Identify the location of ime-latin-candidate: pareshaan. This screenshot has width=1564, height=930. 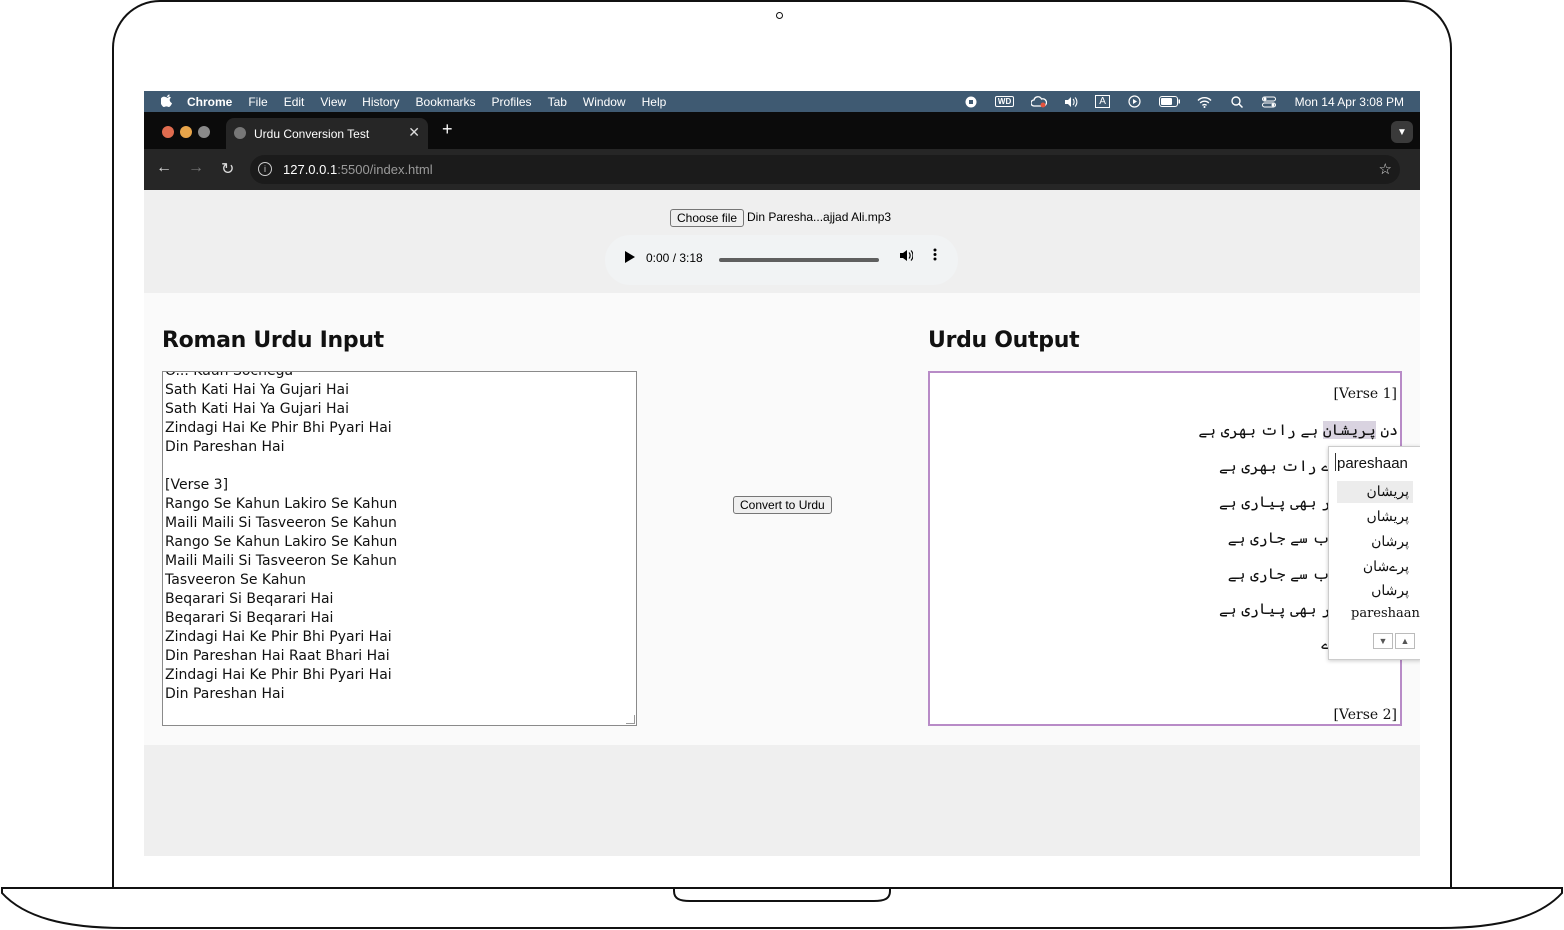
(1385, 613).